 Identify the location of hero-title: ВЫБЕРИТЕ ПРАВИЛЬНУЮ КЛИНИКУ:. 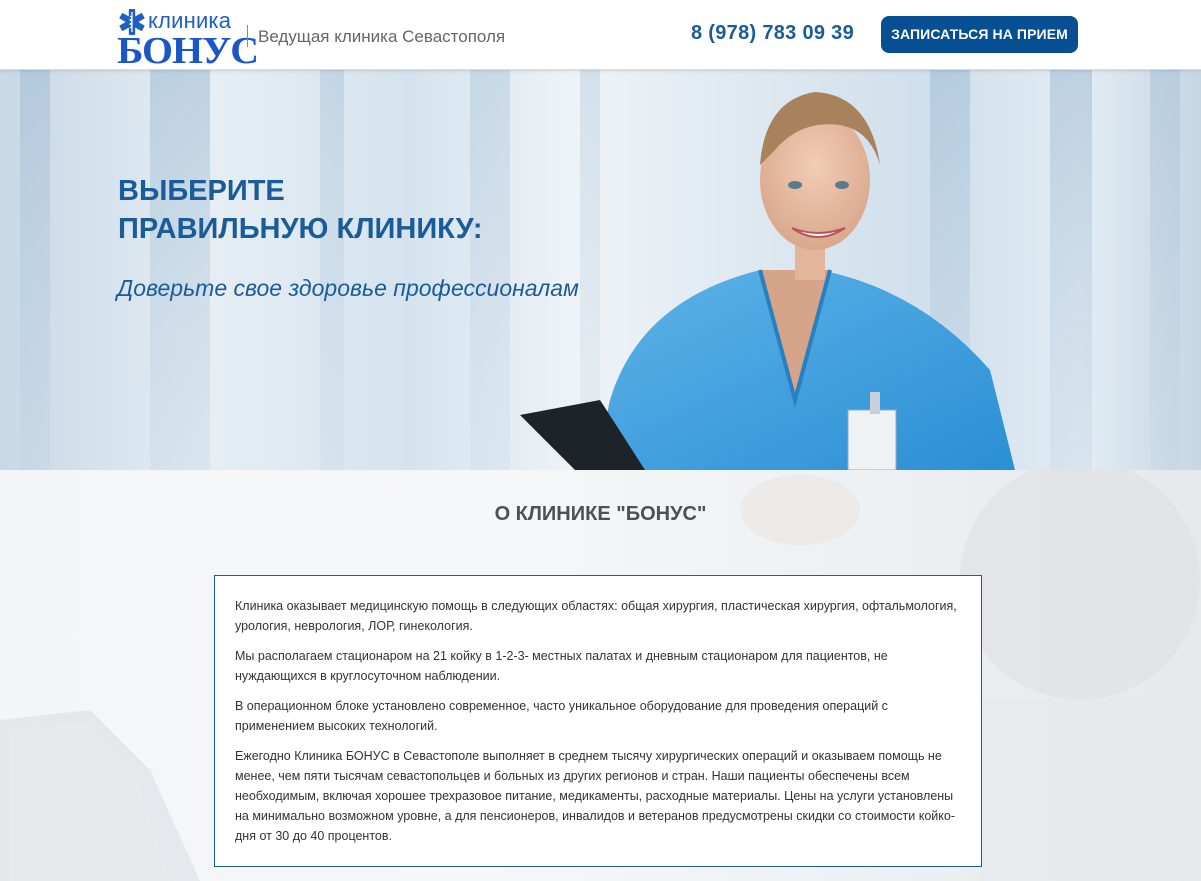
(300, 210).